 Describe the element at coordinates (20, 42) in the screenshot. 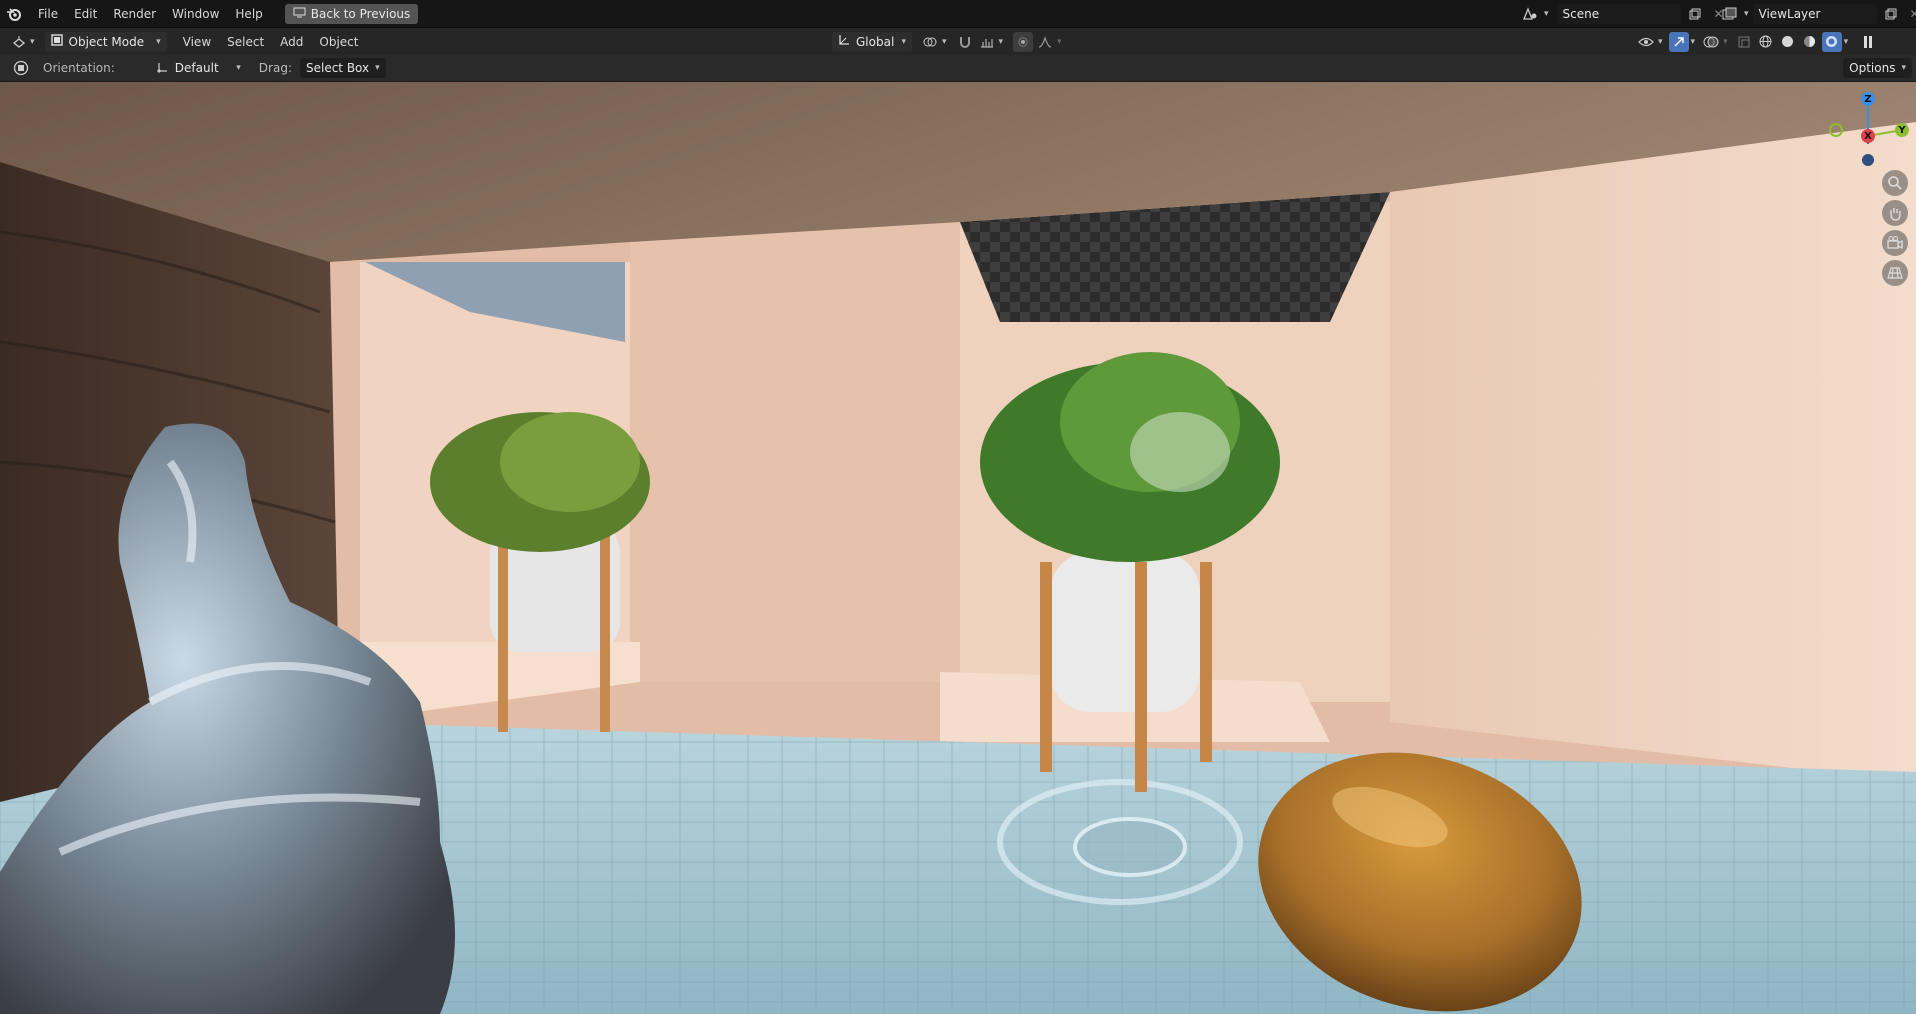

I see `editor-type-icon` at that location.